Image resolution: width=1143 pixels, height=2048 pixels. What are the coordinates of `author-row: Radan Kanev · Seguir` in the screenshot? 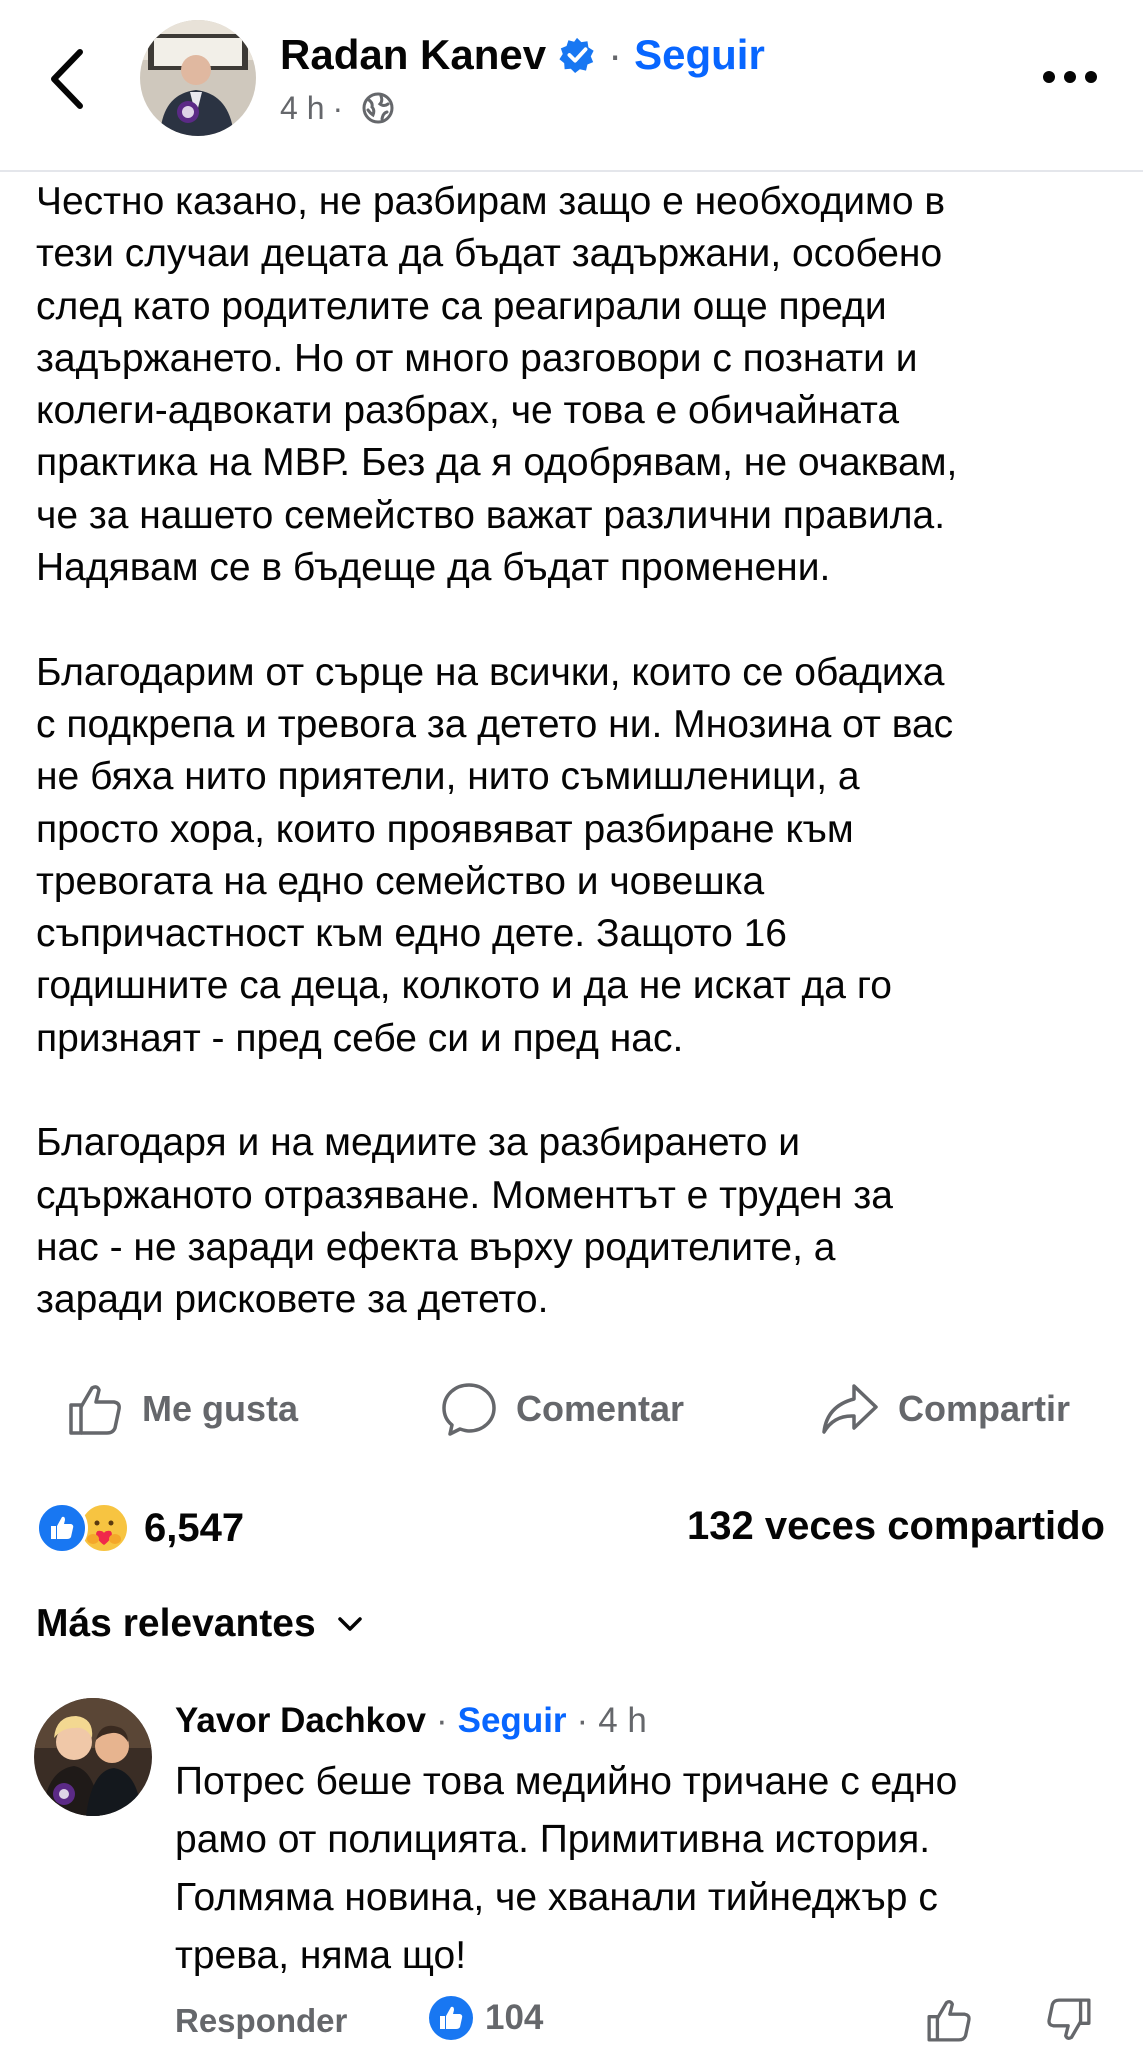 It's located at (522, 55).